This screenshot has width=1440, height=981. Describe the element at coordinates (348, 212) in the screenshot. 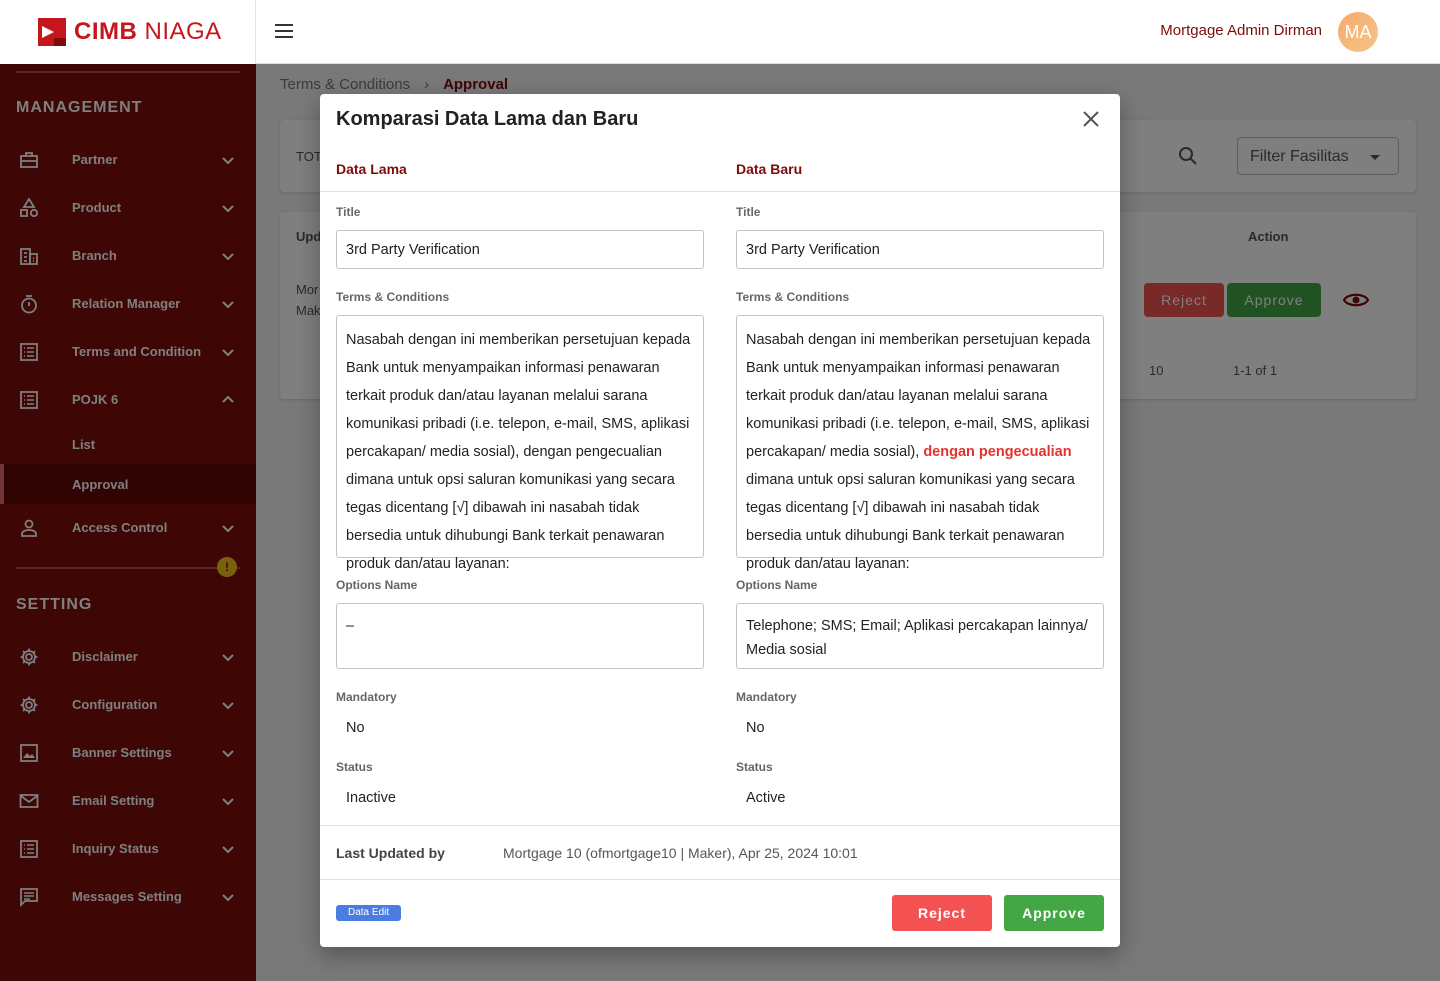

I see `old-title-label: Title` at that location.